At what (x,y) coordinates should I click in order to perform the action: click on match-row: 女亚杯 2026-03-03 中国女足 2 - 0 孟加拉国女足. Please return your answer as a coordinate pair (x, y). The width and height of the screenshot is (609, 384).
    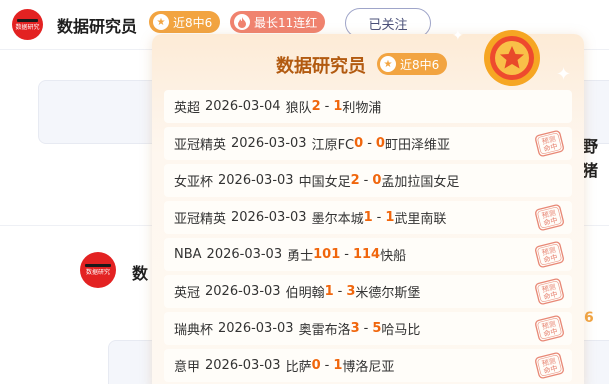
    Looking at the image, I should click on (368, 180).